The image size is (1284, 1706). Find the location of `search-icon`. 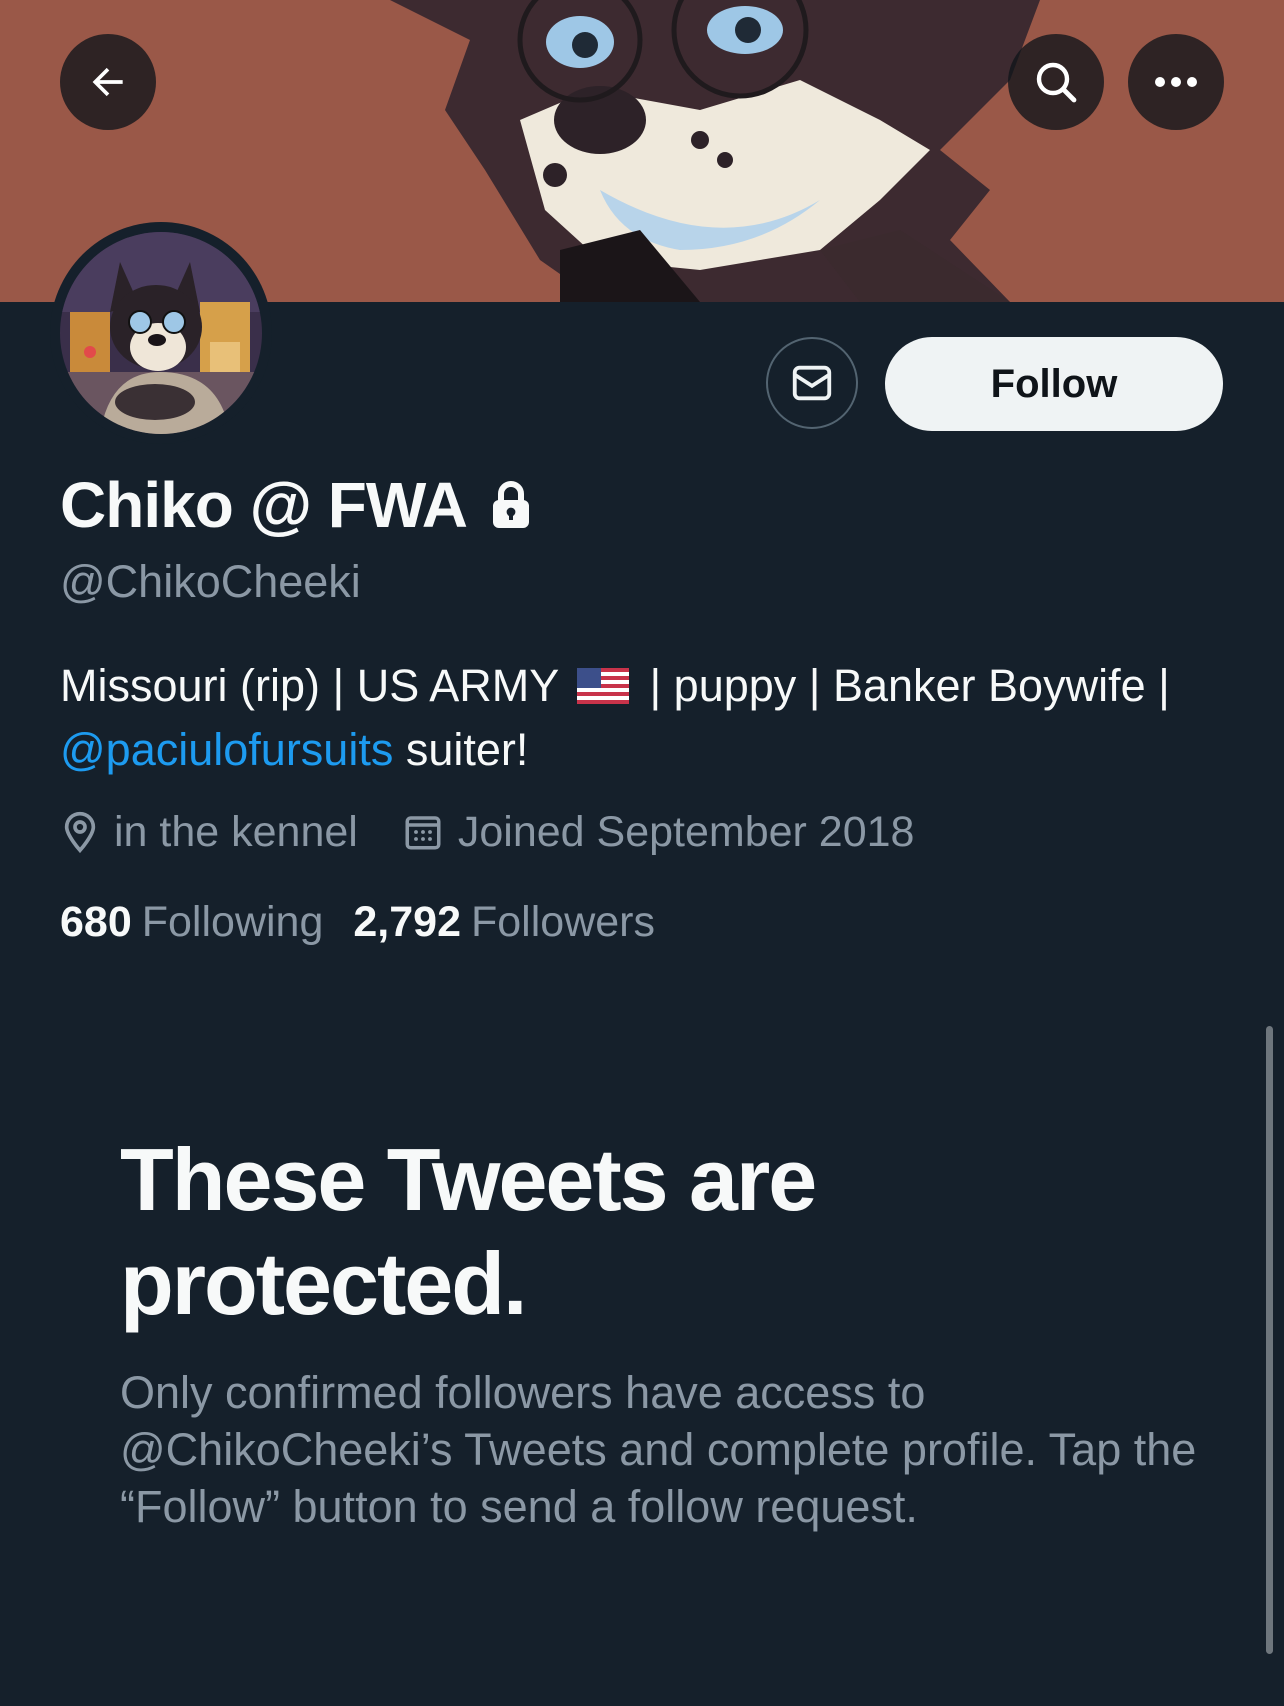

search-icon is located at coordinates (1056, 82).